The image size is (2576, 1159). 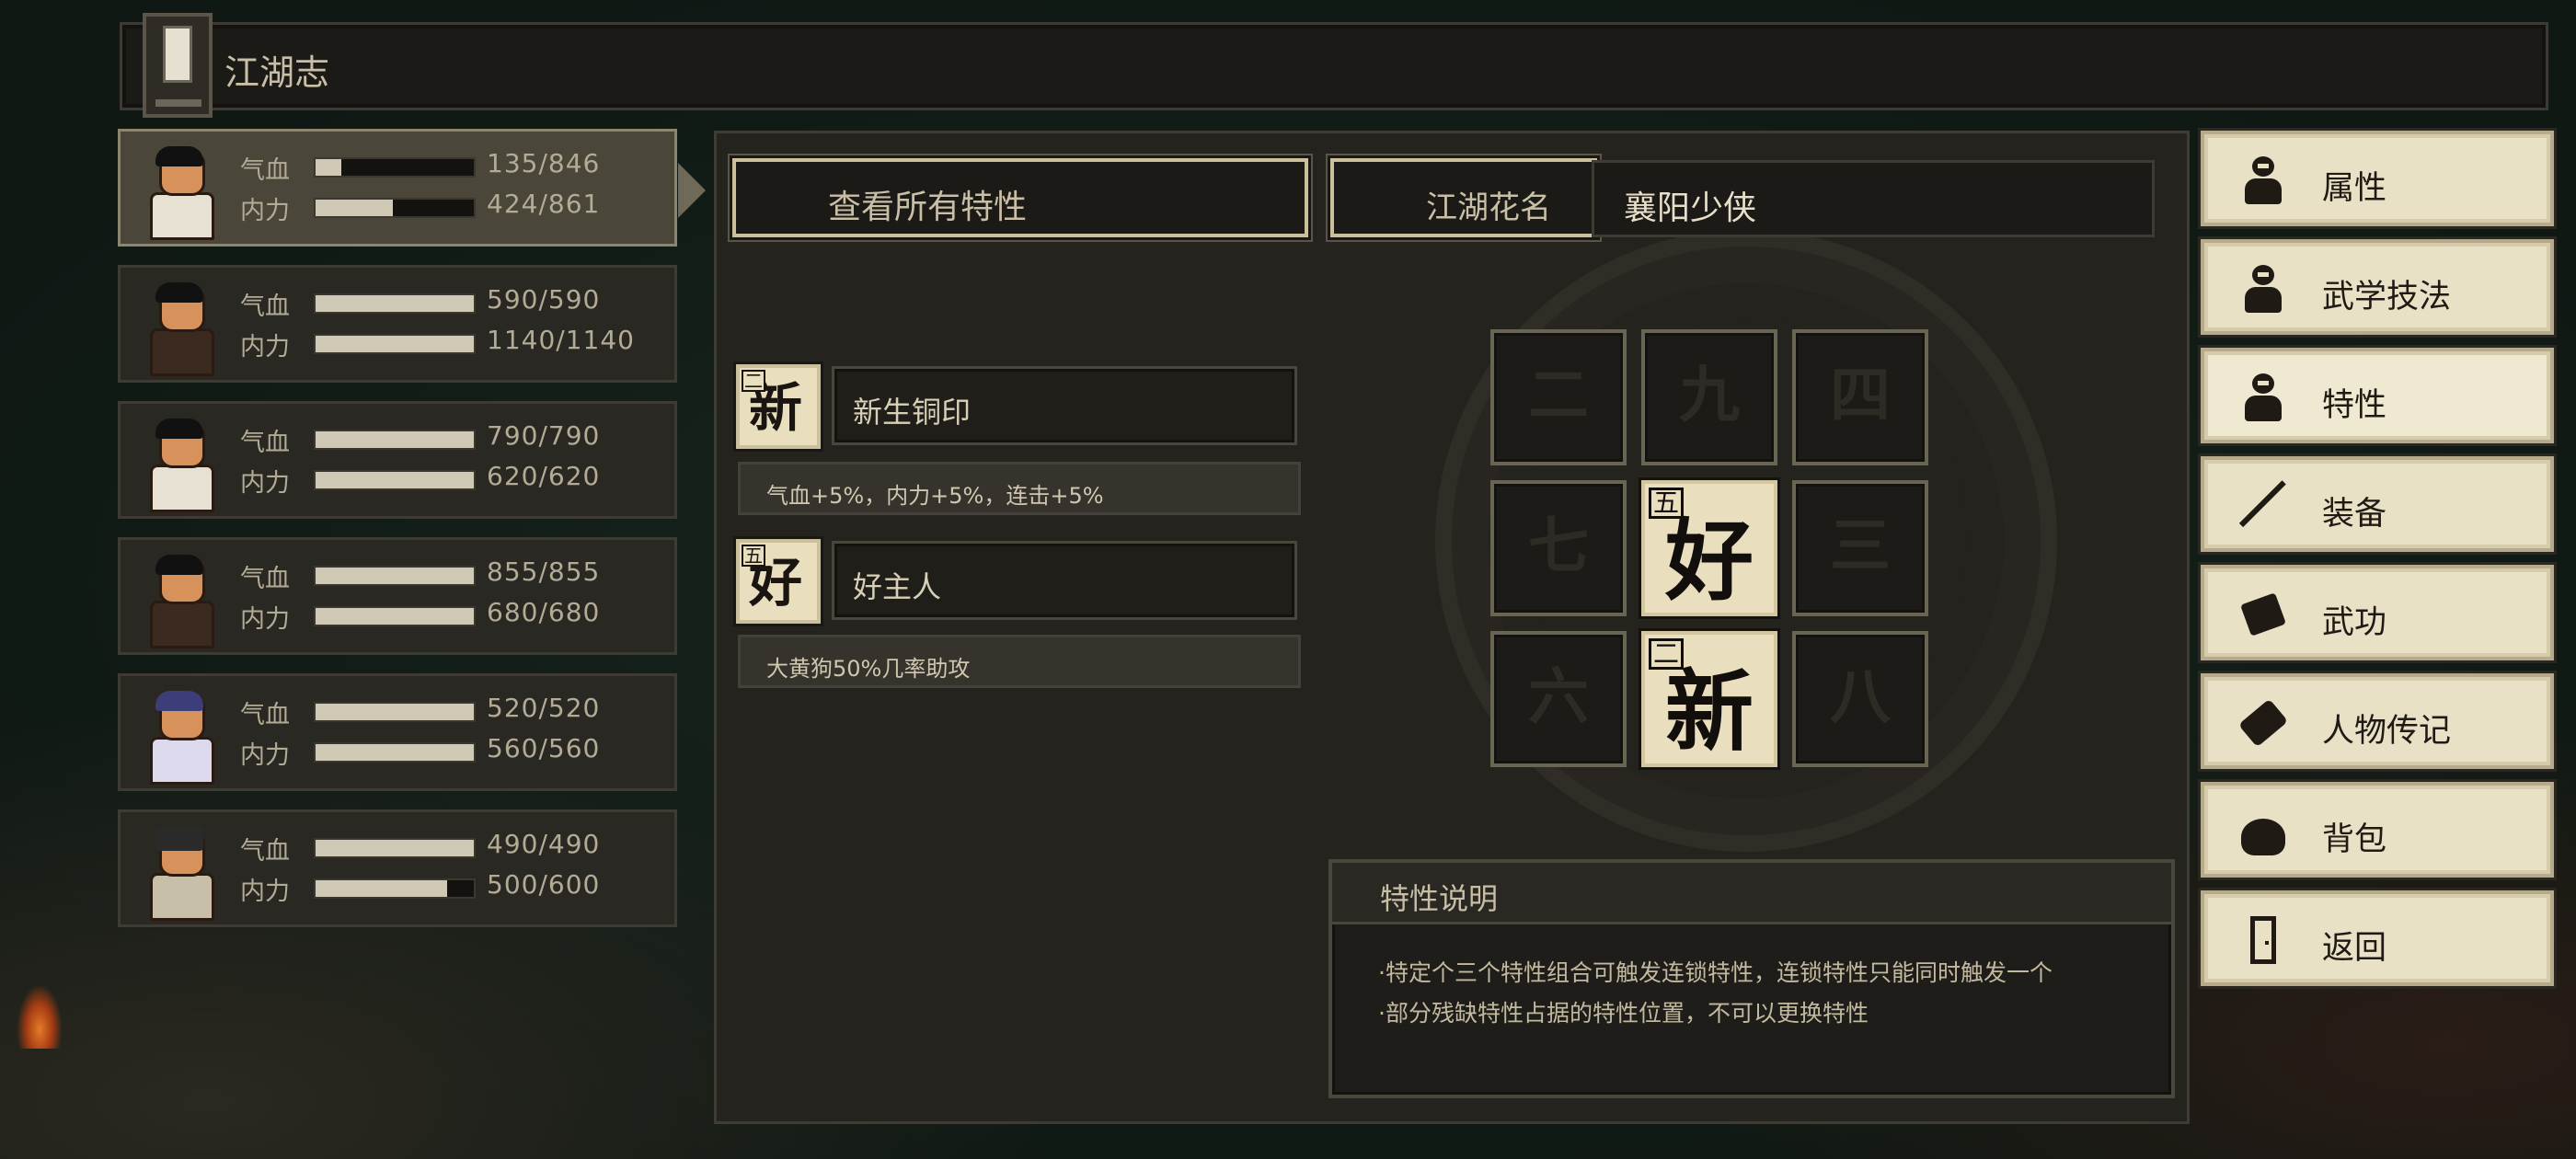 What do you see at coordinates (912, 412) in the screenshot?
I see `trait-name: 新生铜印` at bounding box center [912, 412].